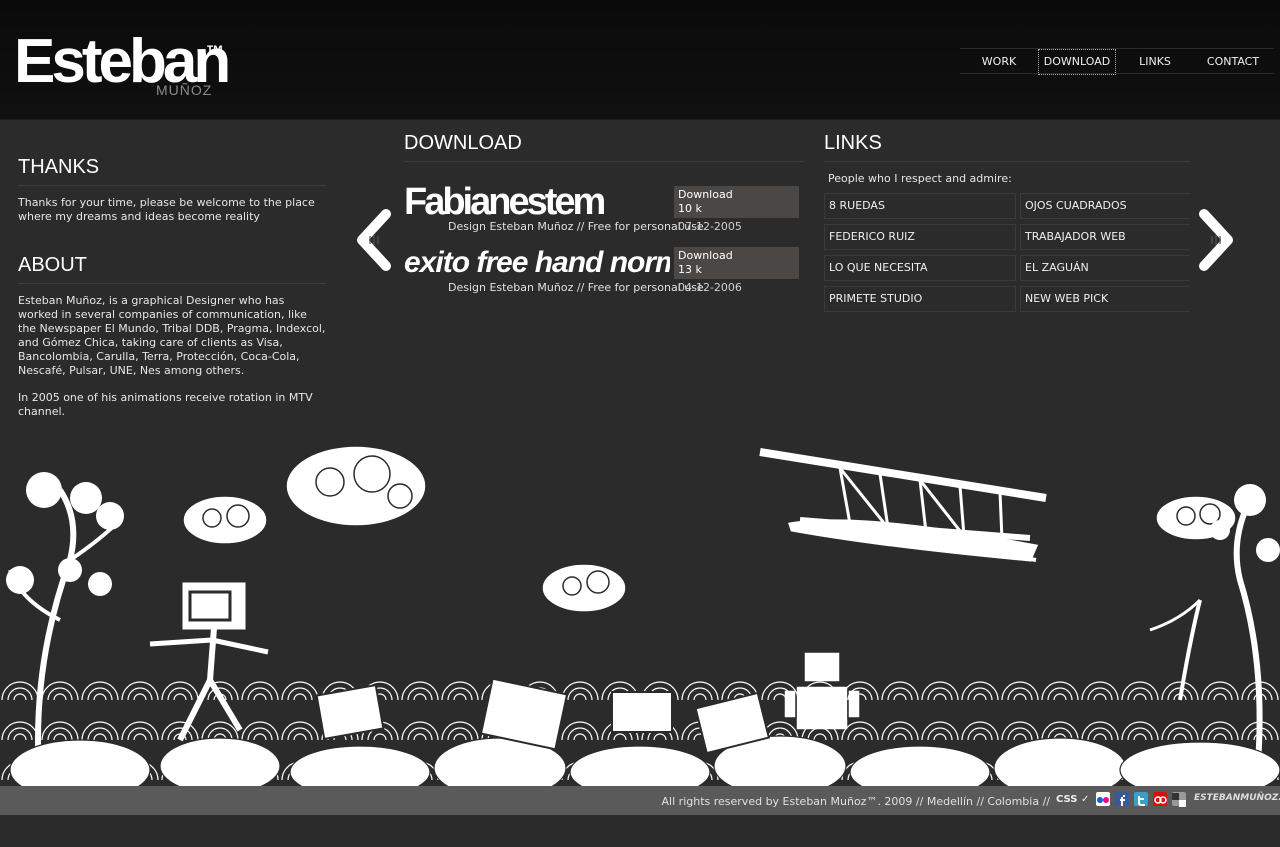  What do you see at coordinates (1105, 206) in the screenshot?
I see `link-ojos-cuadrados: OJOS CUADRADOS` at bounding box center [1105, 206].